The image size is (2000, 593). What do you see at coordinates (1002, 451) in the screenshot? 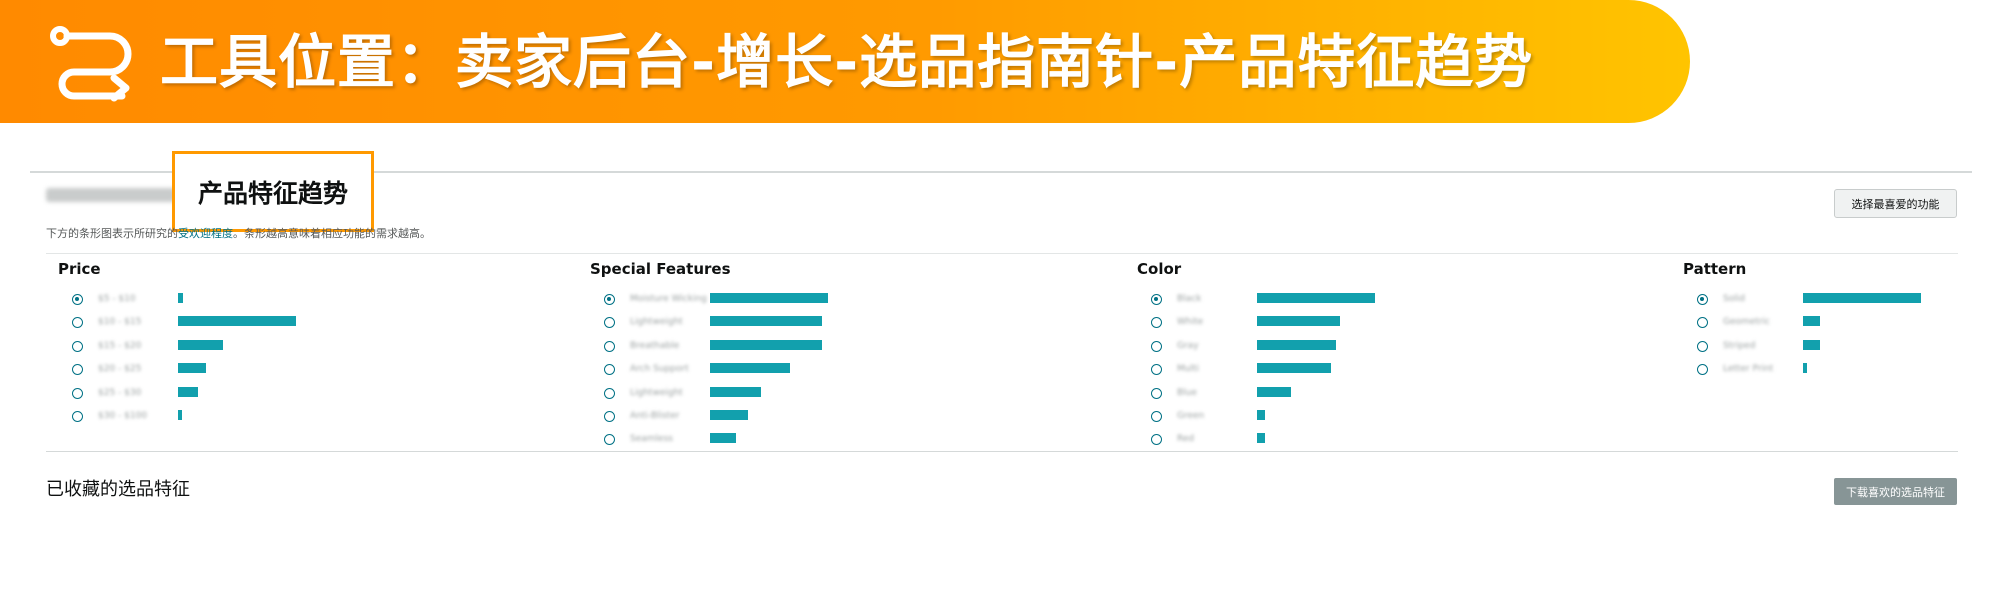
I see `features-bottom-divider` at bounding box center [1002, 451].